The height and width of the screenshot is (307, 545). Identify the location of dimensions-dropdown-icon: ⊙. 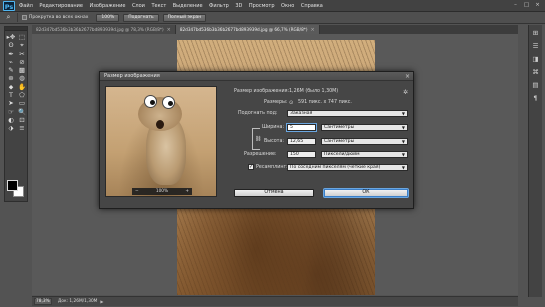
(291, 103).